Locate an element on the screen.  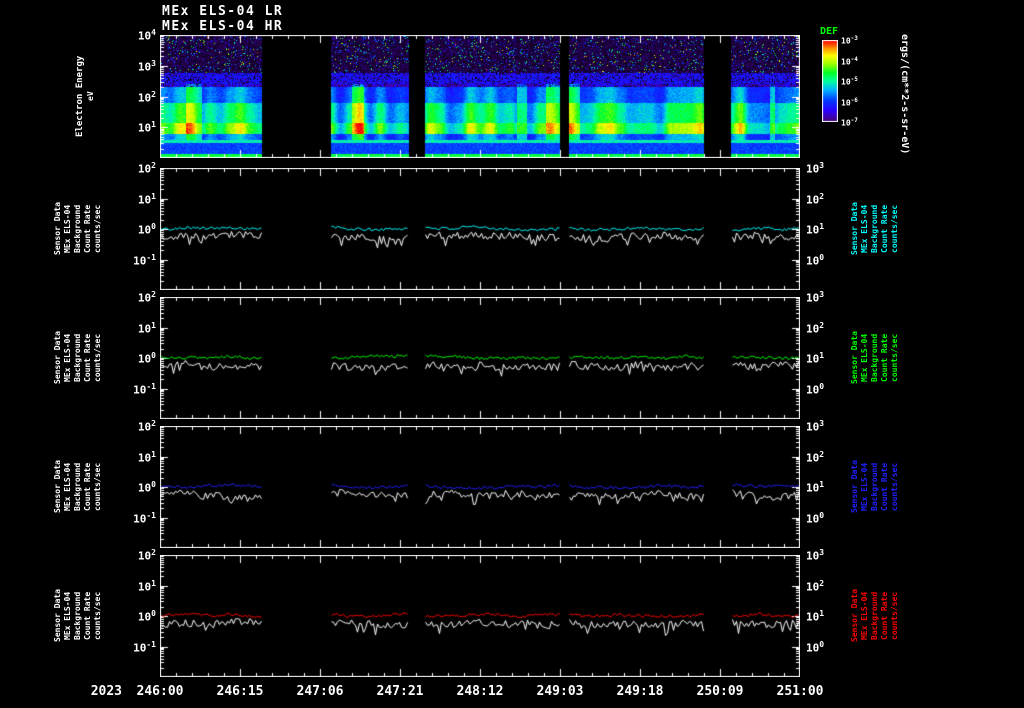
plot-title-lr: MEx ELS-04 LR is located at coordinates (223, 11).